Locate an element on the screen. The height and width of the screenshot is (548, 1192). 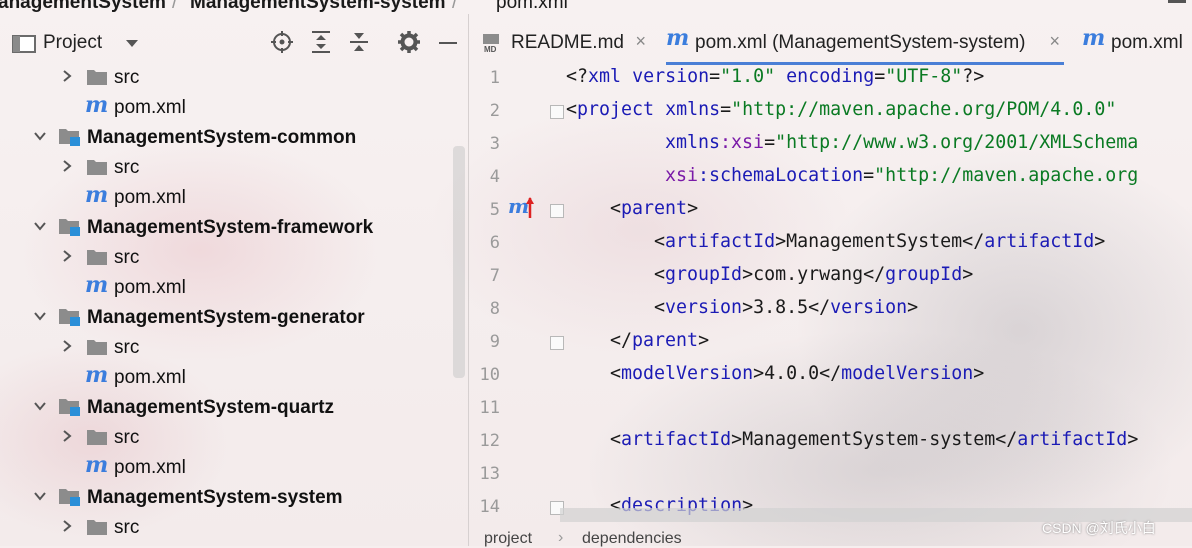
hide-panel-icon is located at coordinates (448, 43).